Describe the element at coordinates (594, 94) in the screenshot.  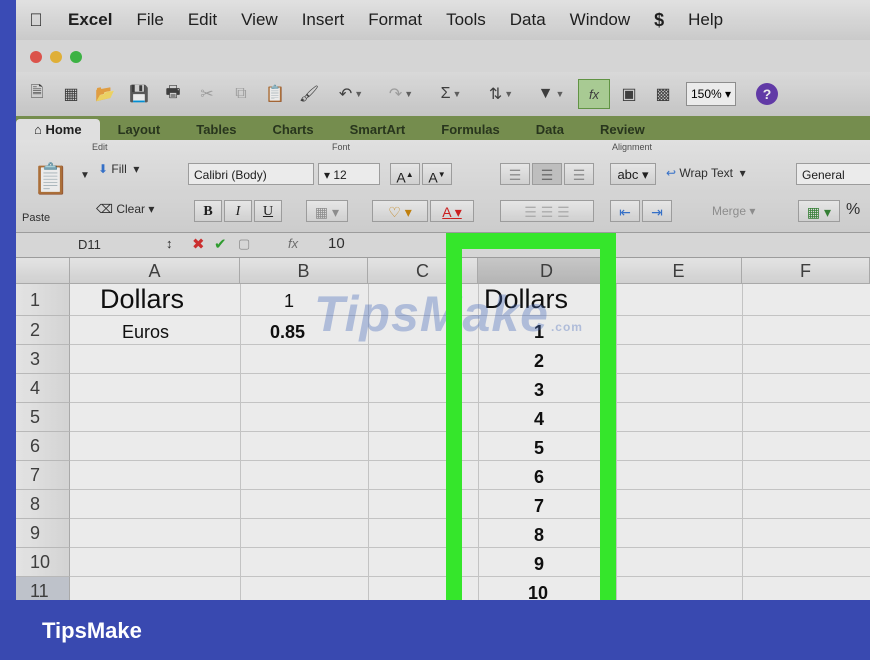
I see `formula-builder-icon: fx` at that location.